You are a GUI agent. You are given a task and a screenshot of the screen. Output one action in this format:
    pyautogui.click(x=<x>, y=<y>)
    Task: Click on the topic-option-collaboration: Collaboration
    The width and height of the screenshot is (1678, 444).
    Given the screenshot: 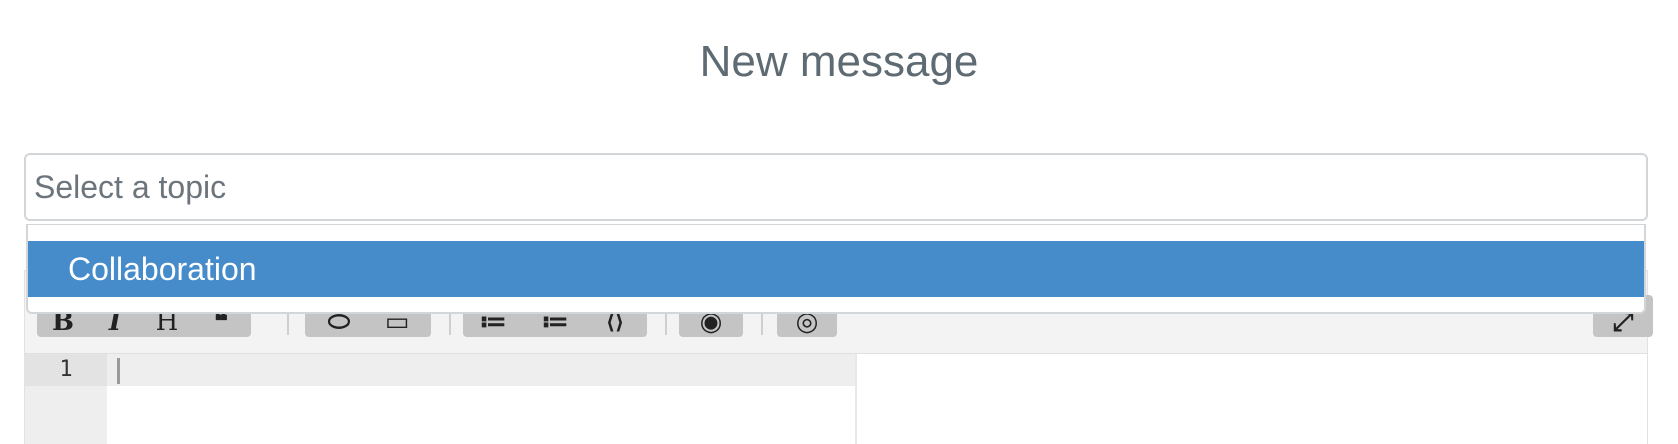 What is the action you would take?
    pyautogui.click(x=836, y=269)
    